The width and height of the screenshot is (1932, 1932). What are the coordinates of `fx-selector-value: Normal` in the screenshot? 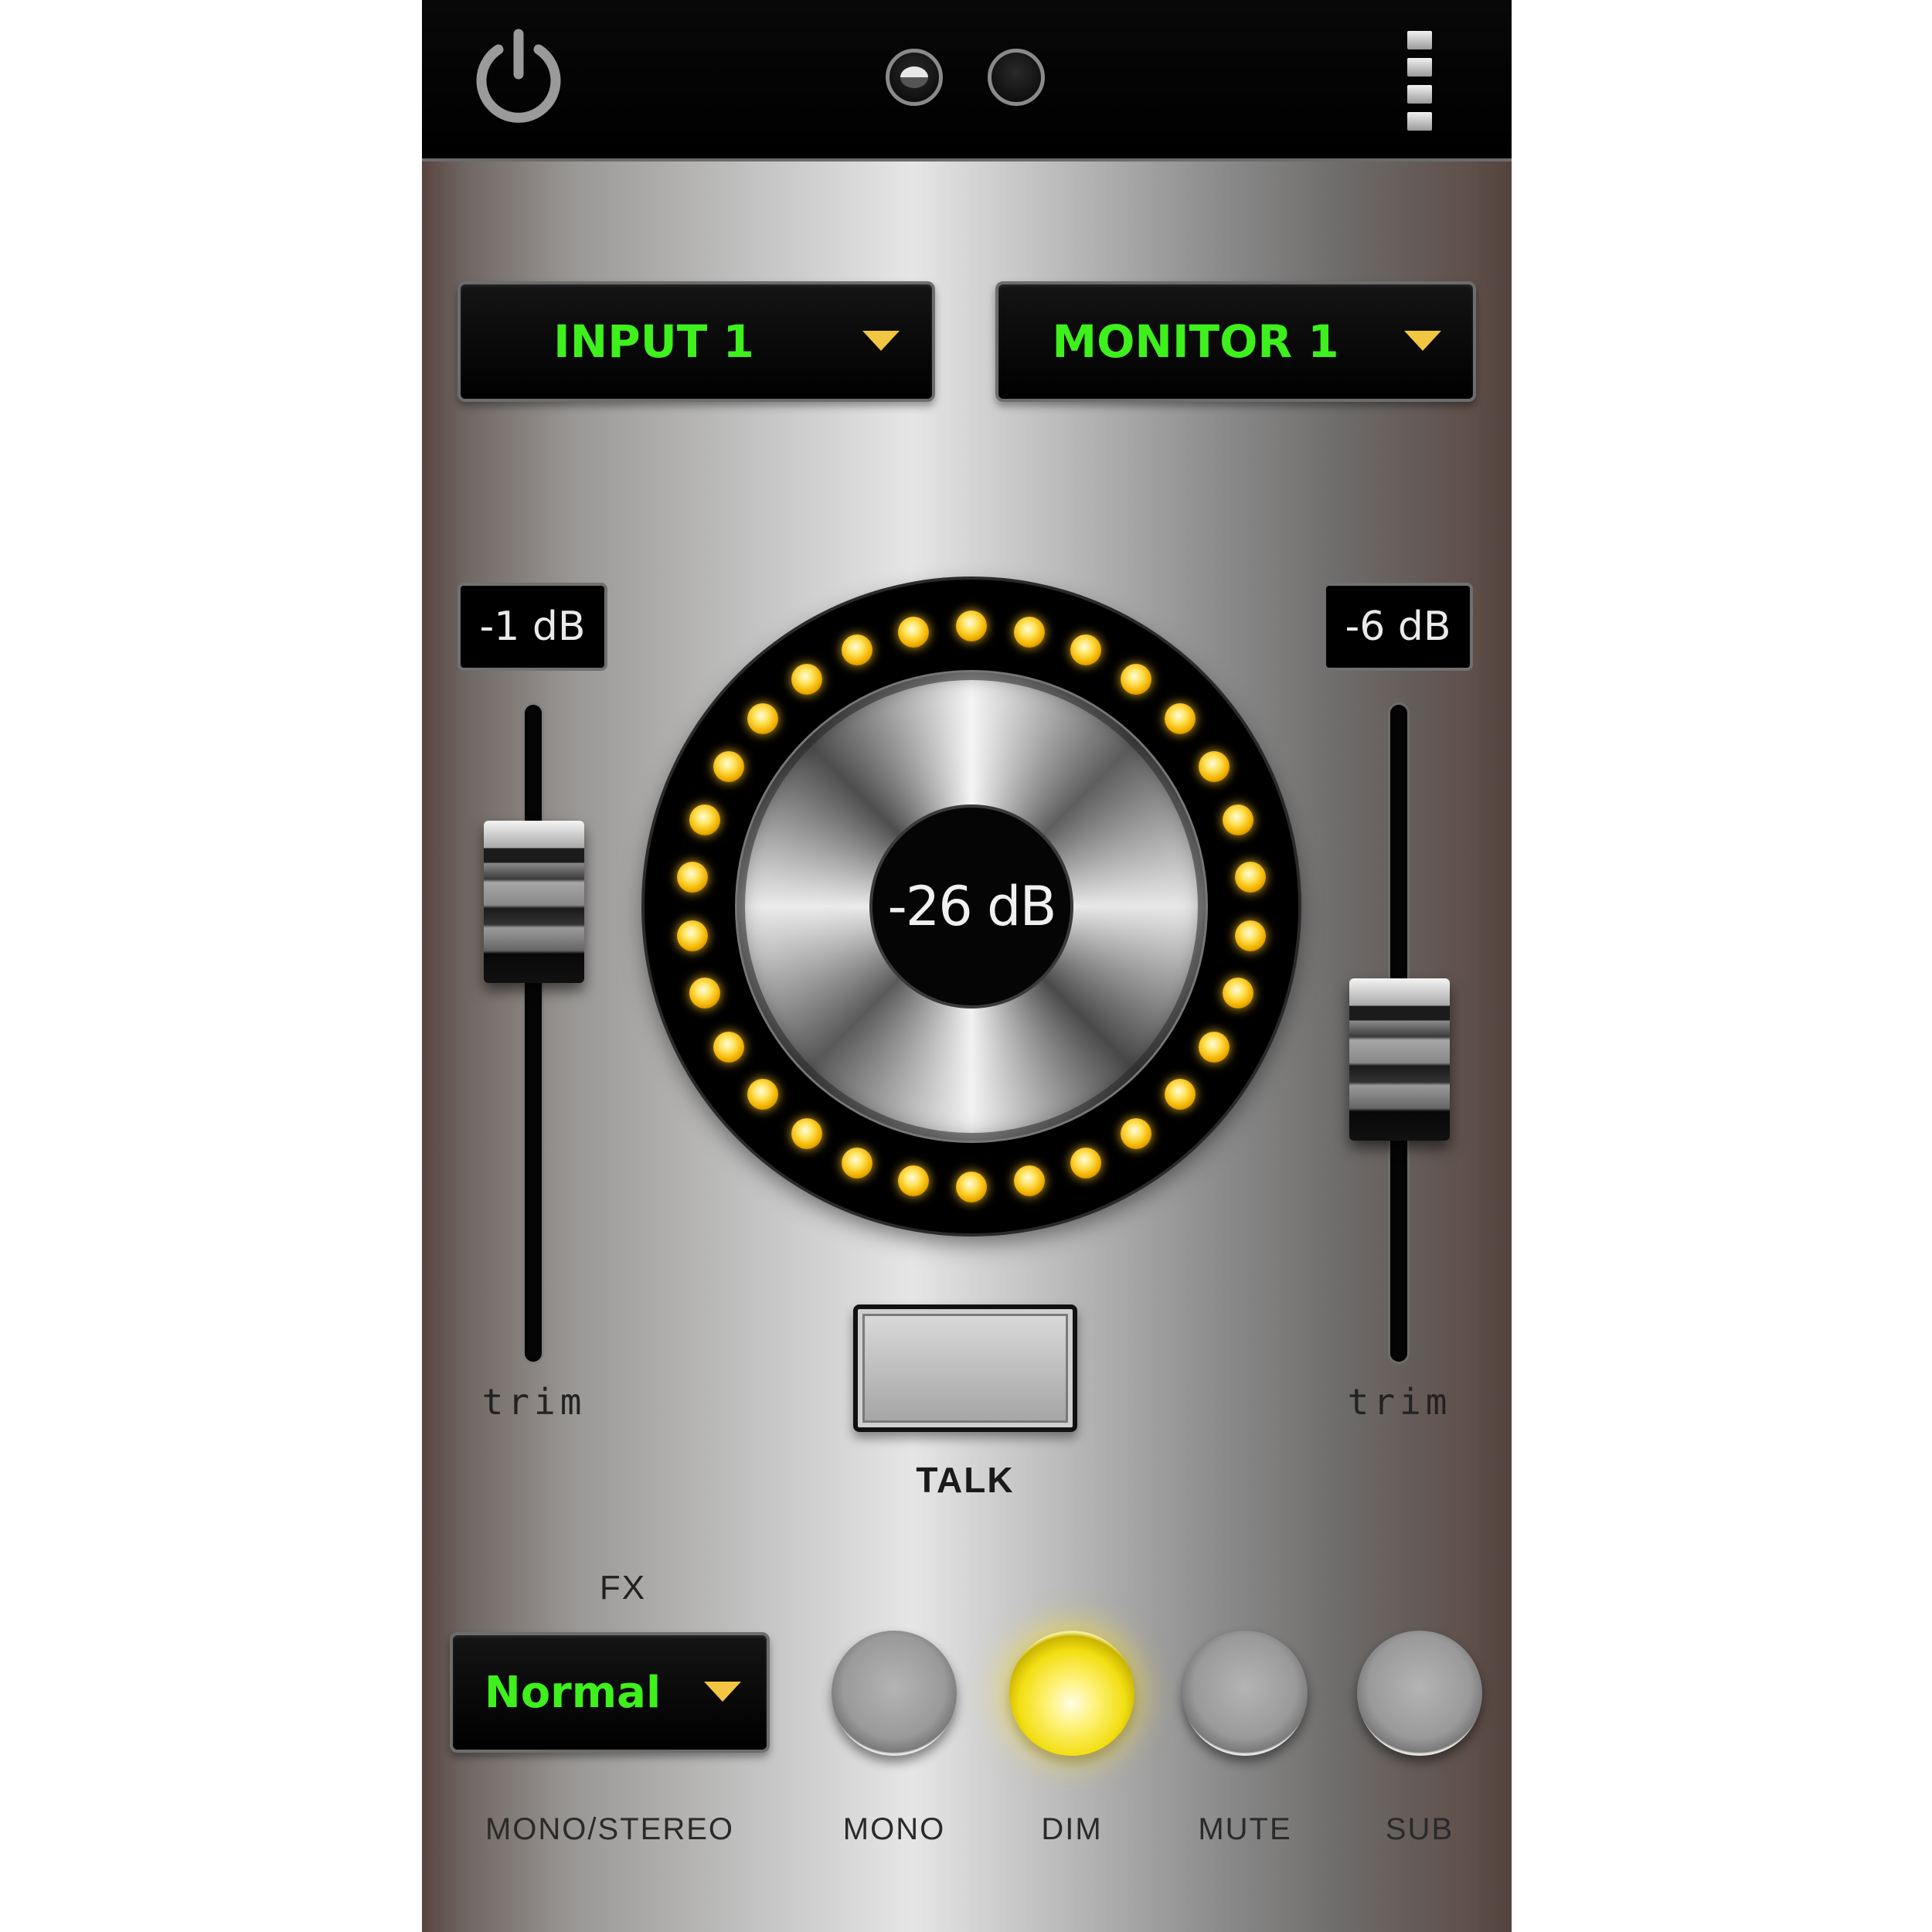 It's located at (573, 1693).